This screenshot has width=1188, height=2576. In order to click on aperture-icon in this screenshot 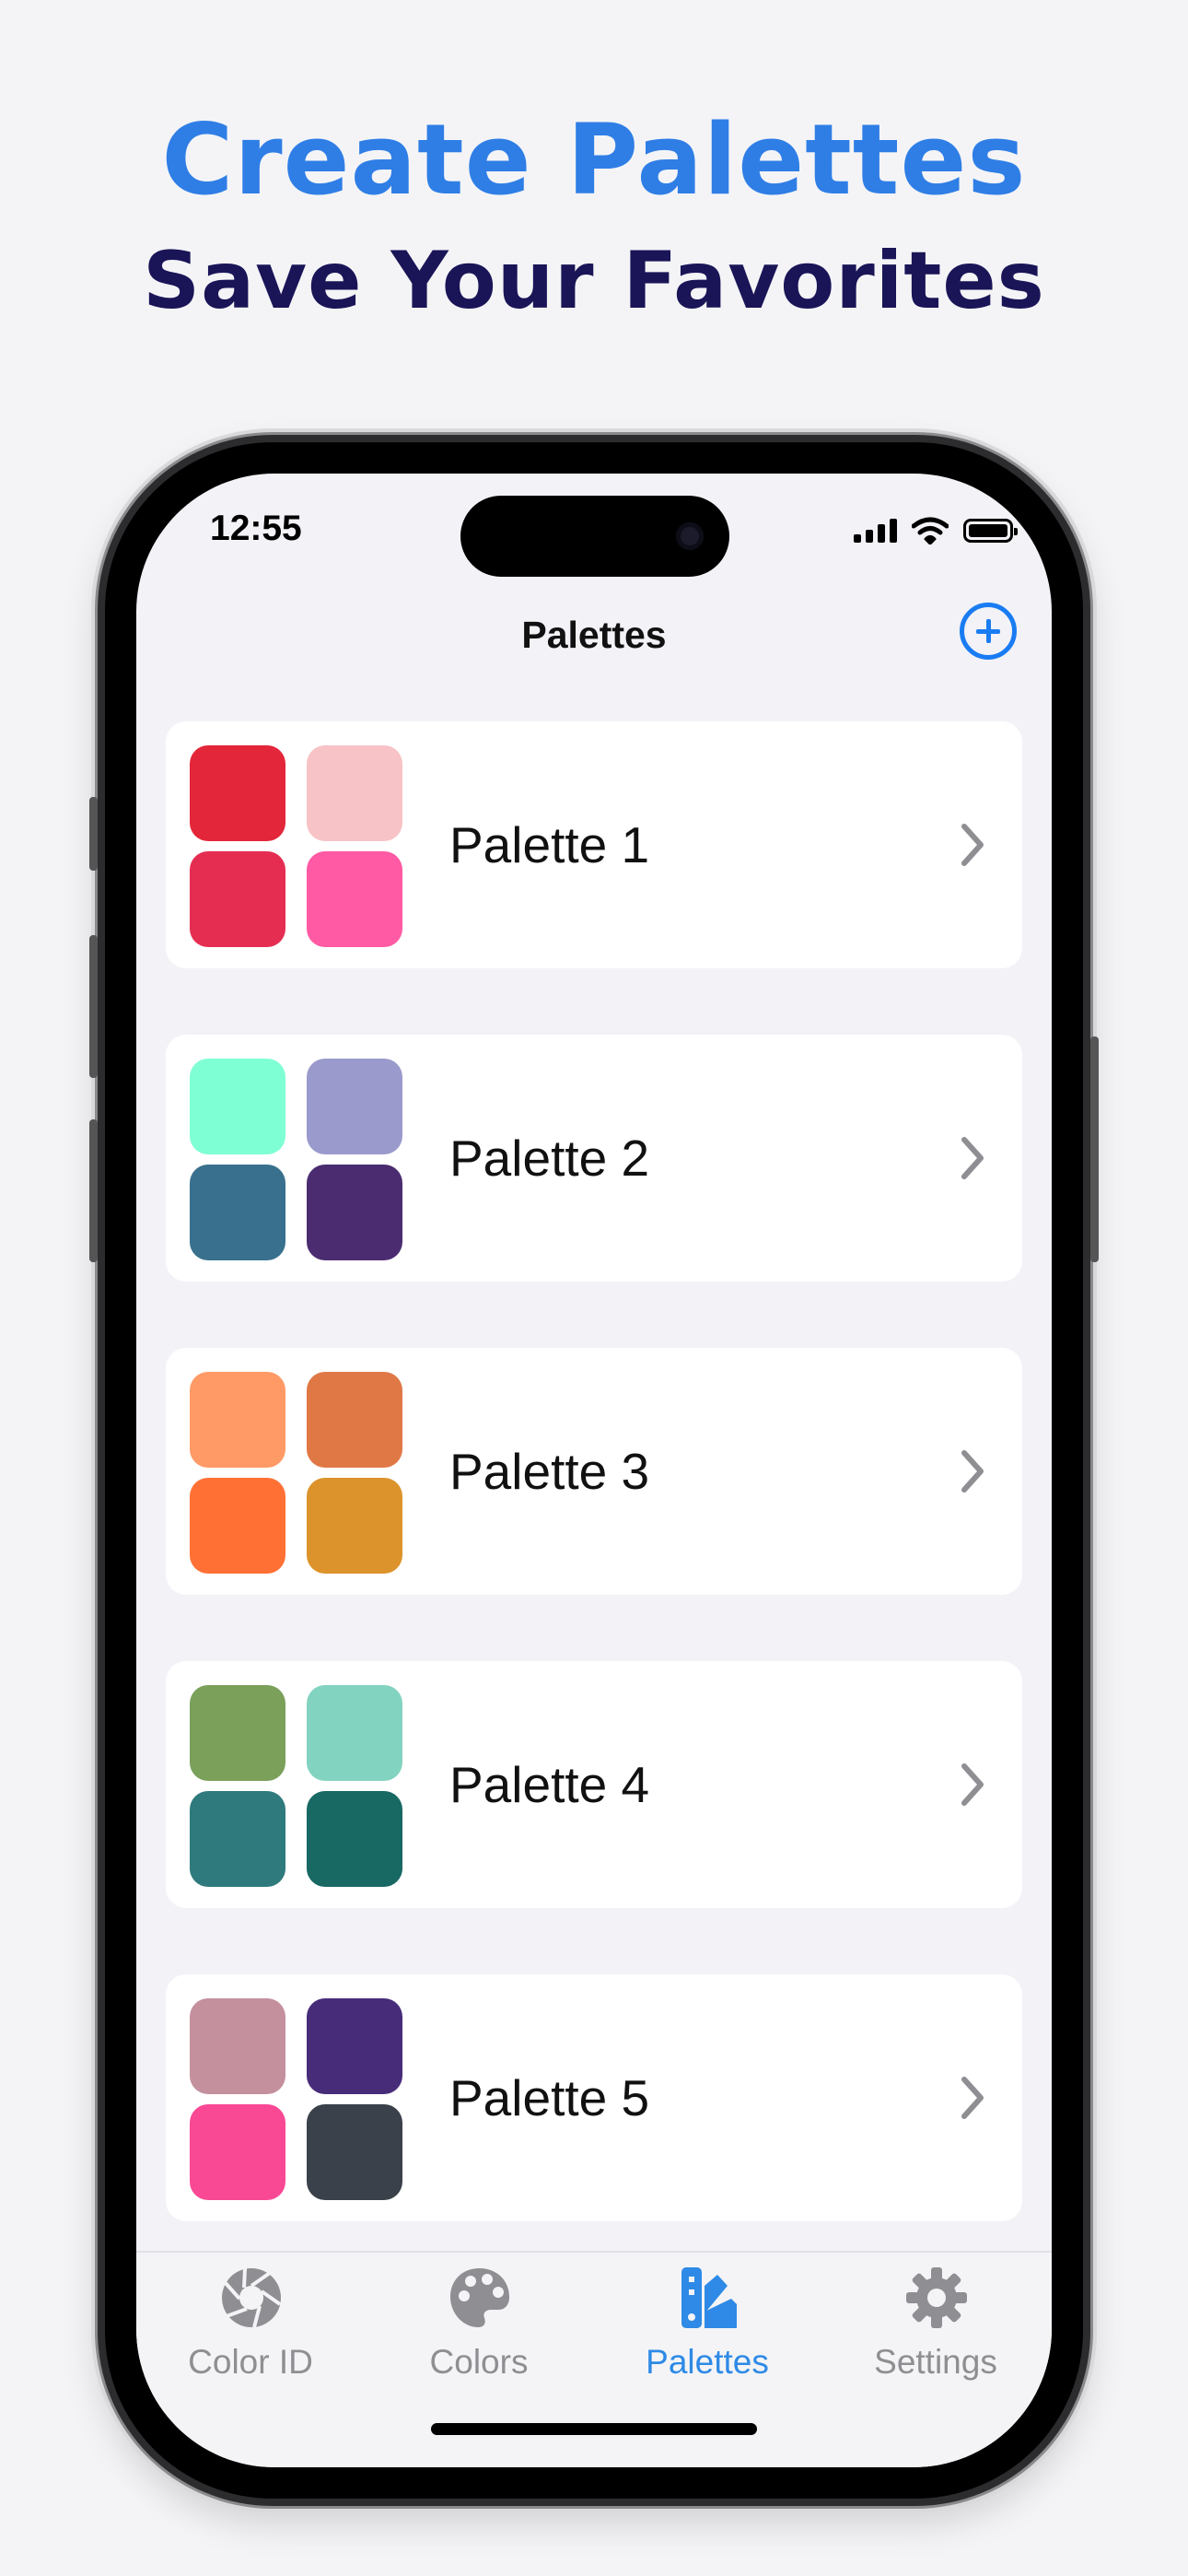, I will do `click(252, 2297)`.